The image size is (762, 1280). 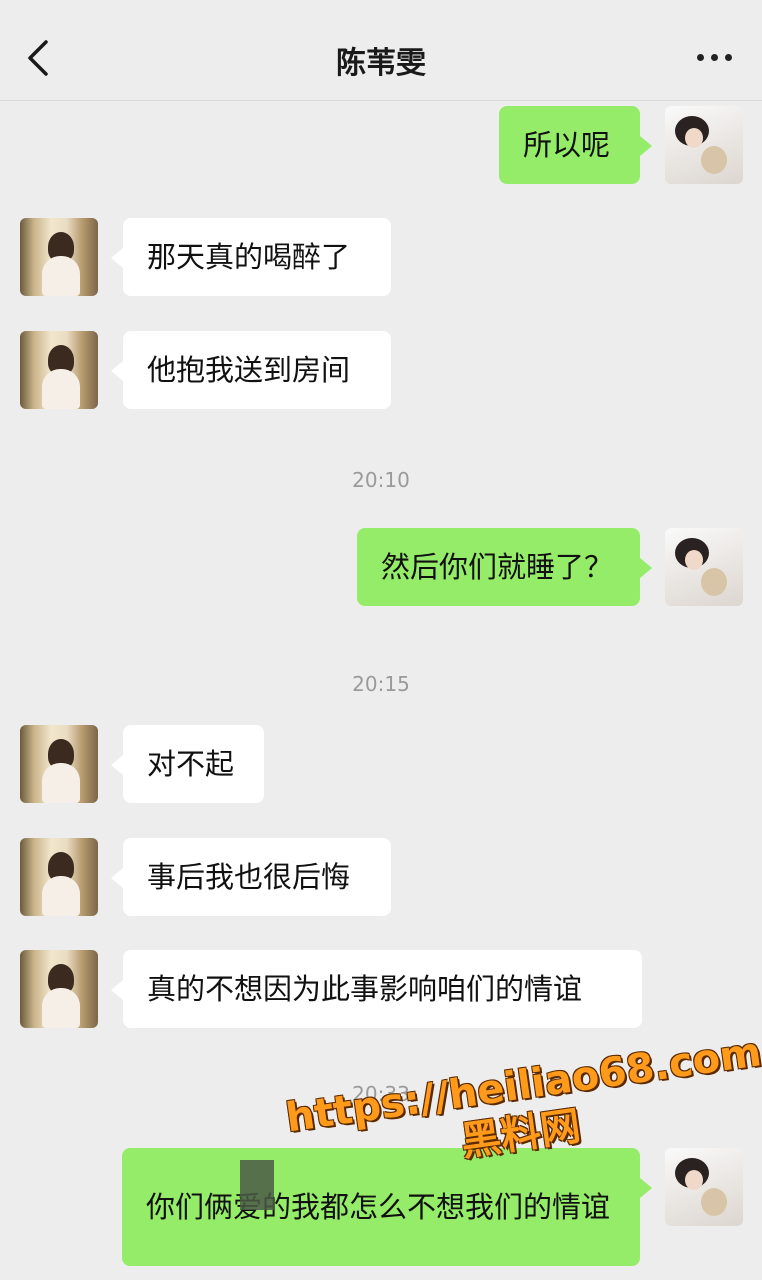 I want to click on censor-blur, so click(x=257, y=1185).